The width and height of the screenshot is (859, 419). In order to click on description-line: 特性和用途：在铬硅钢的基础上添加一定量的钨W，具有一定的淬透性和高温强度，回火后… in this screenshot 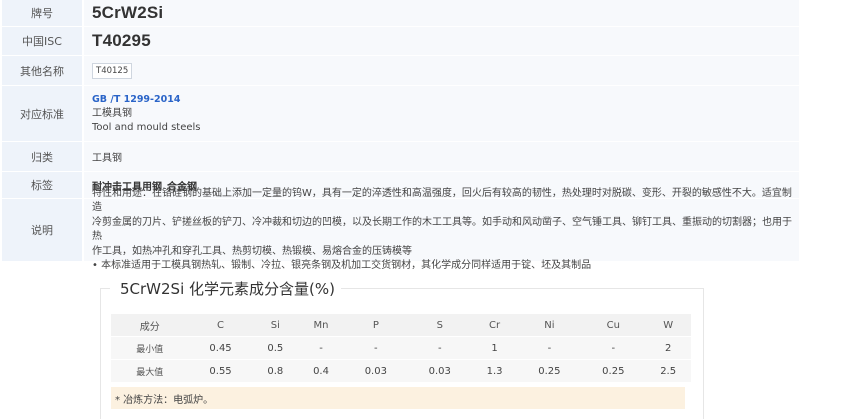, I will do `click(442, 200)`.